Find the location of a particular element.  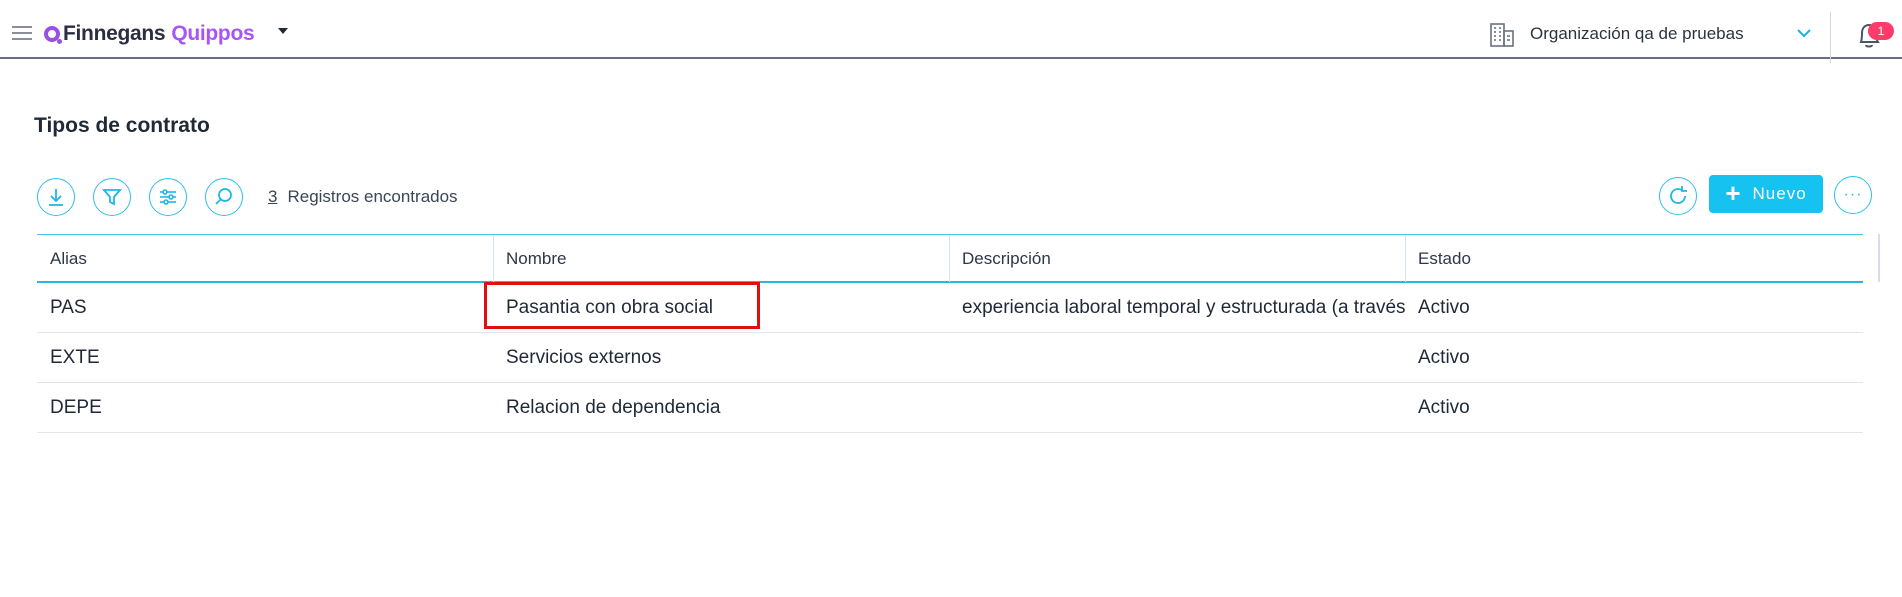

search-button is located at coordinates (224, 197).